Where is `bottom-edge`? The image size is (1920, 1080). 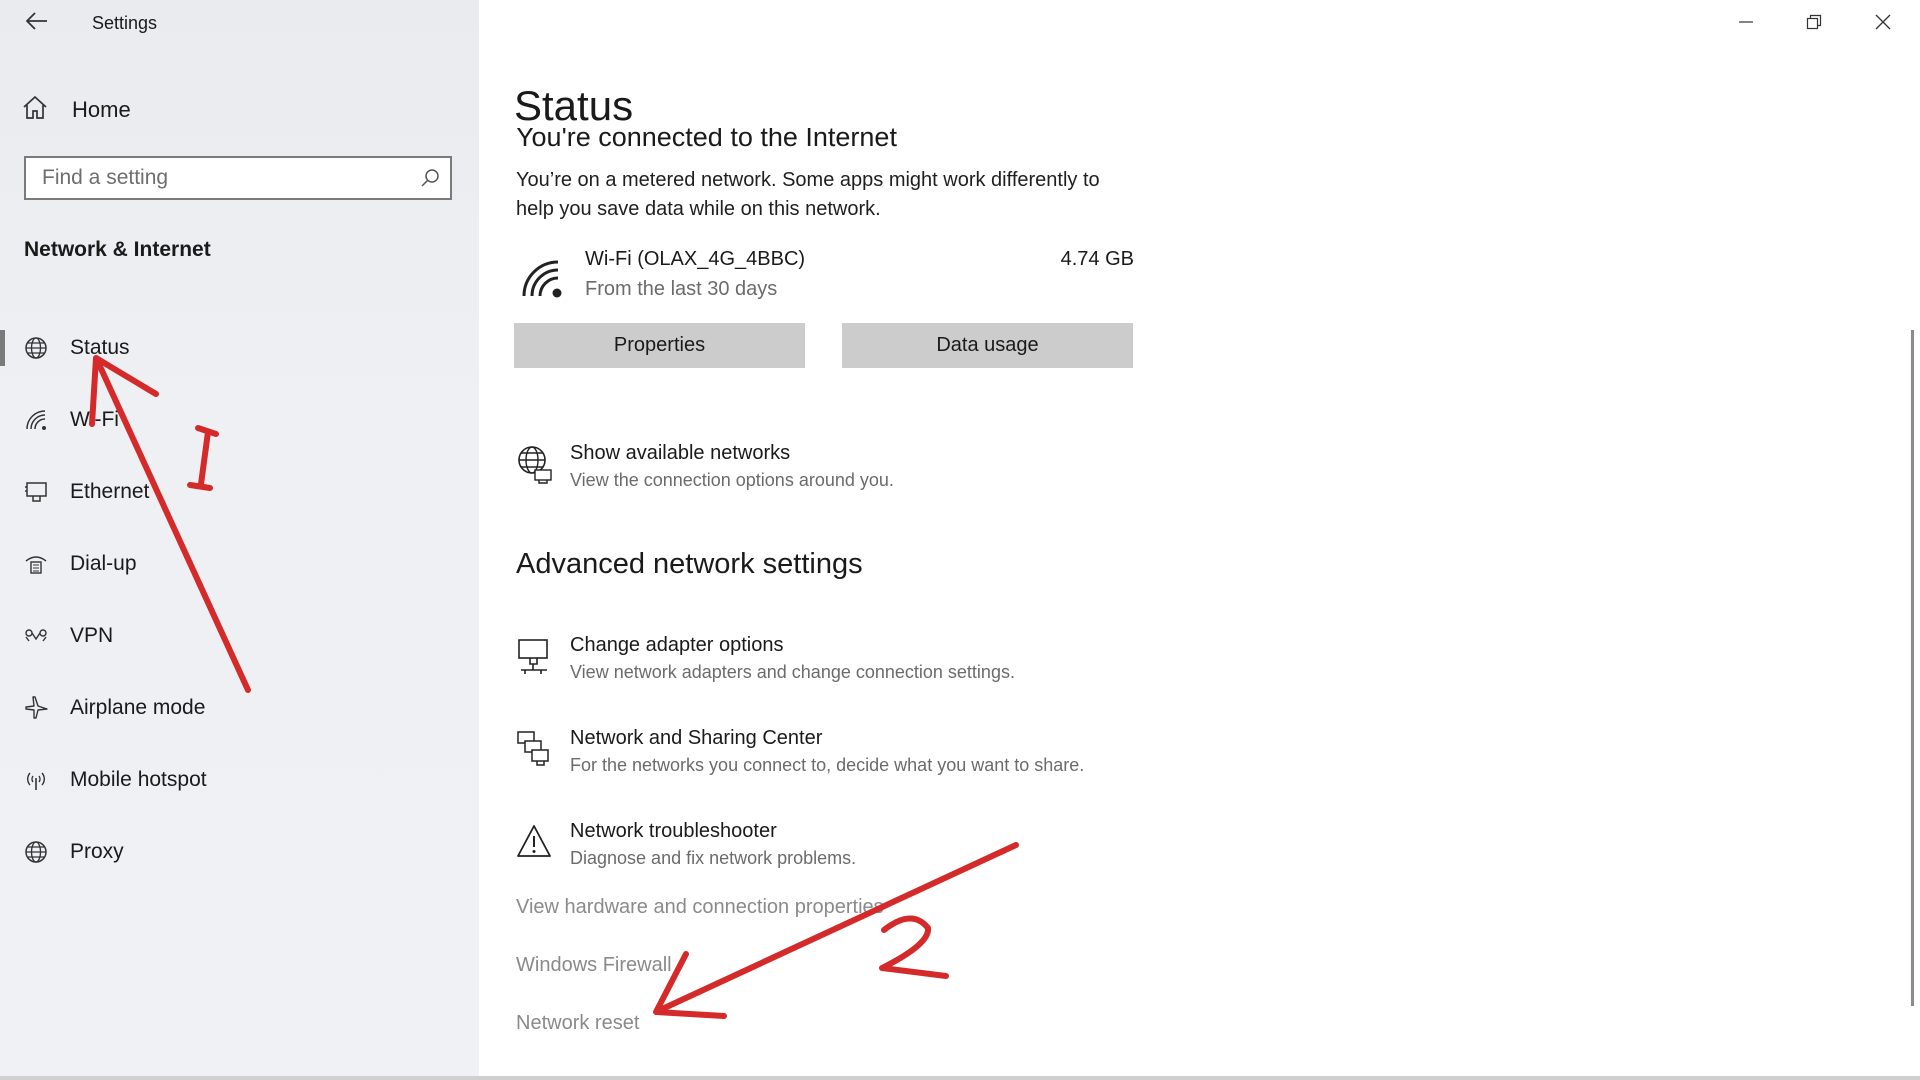
bottom-edge is located at coordinates (960, 1078).